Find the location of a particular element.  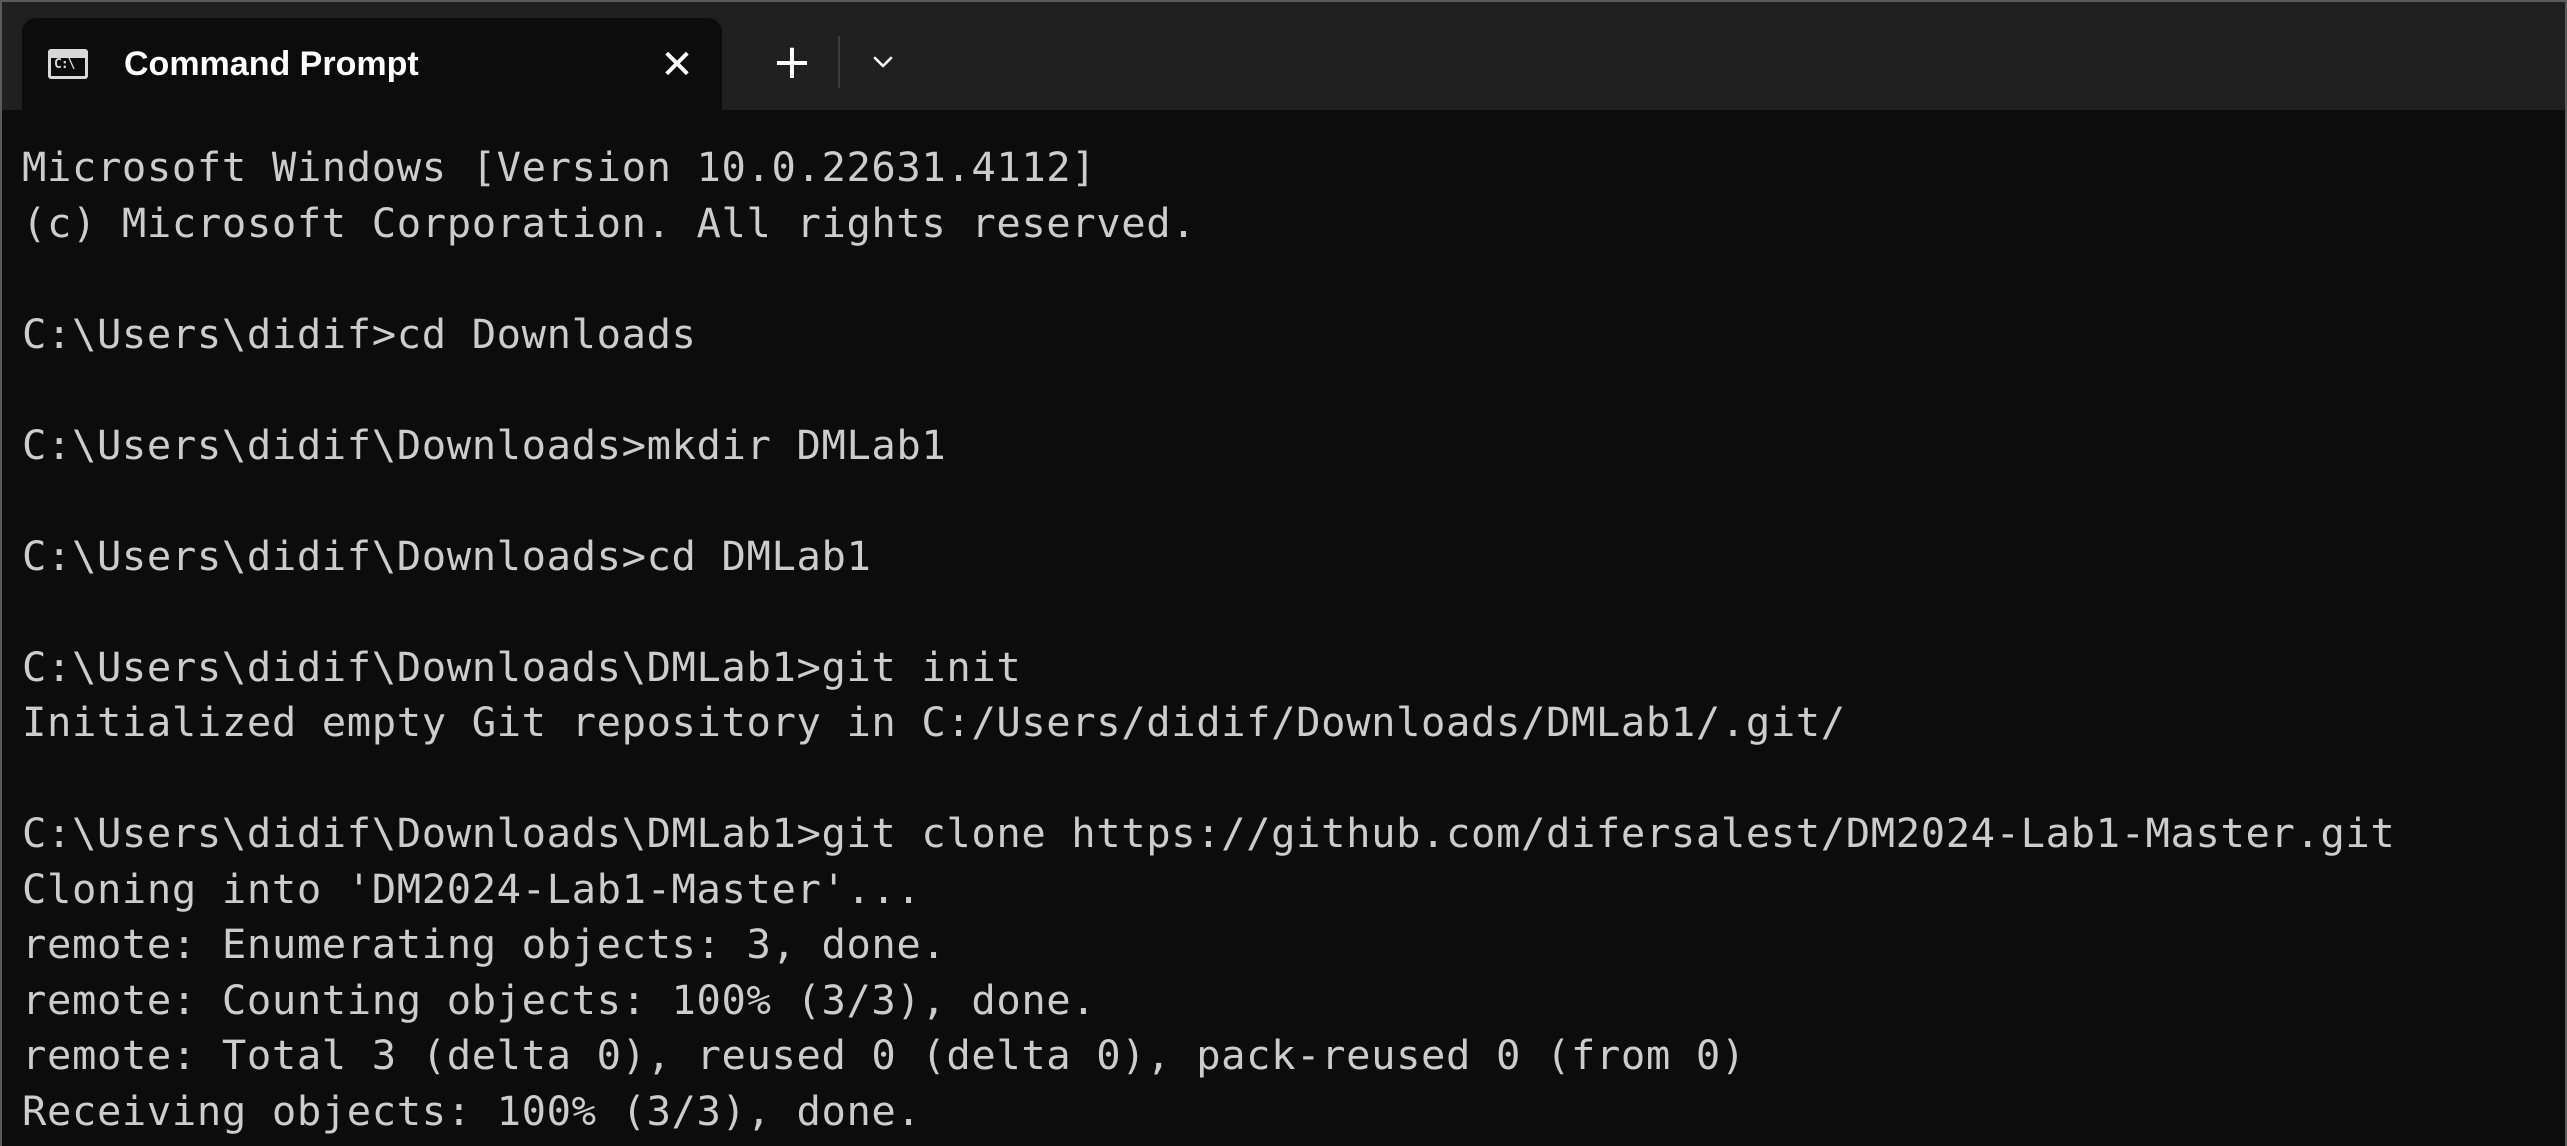

cmd-icon: C:\ is located at coordinates (68, 64).